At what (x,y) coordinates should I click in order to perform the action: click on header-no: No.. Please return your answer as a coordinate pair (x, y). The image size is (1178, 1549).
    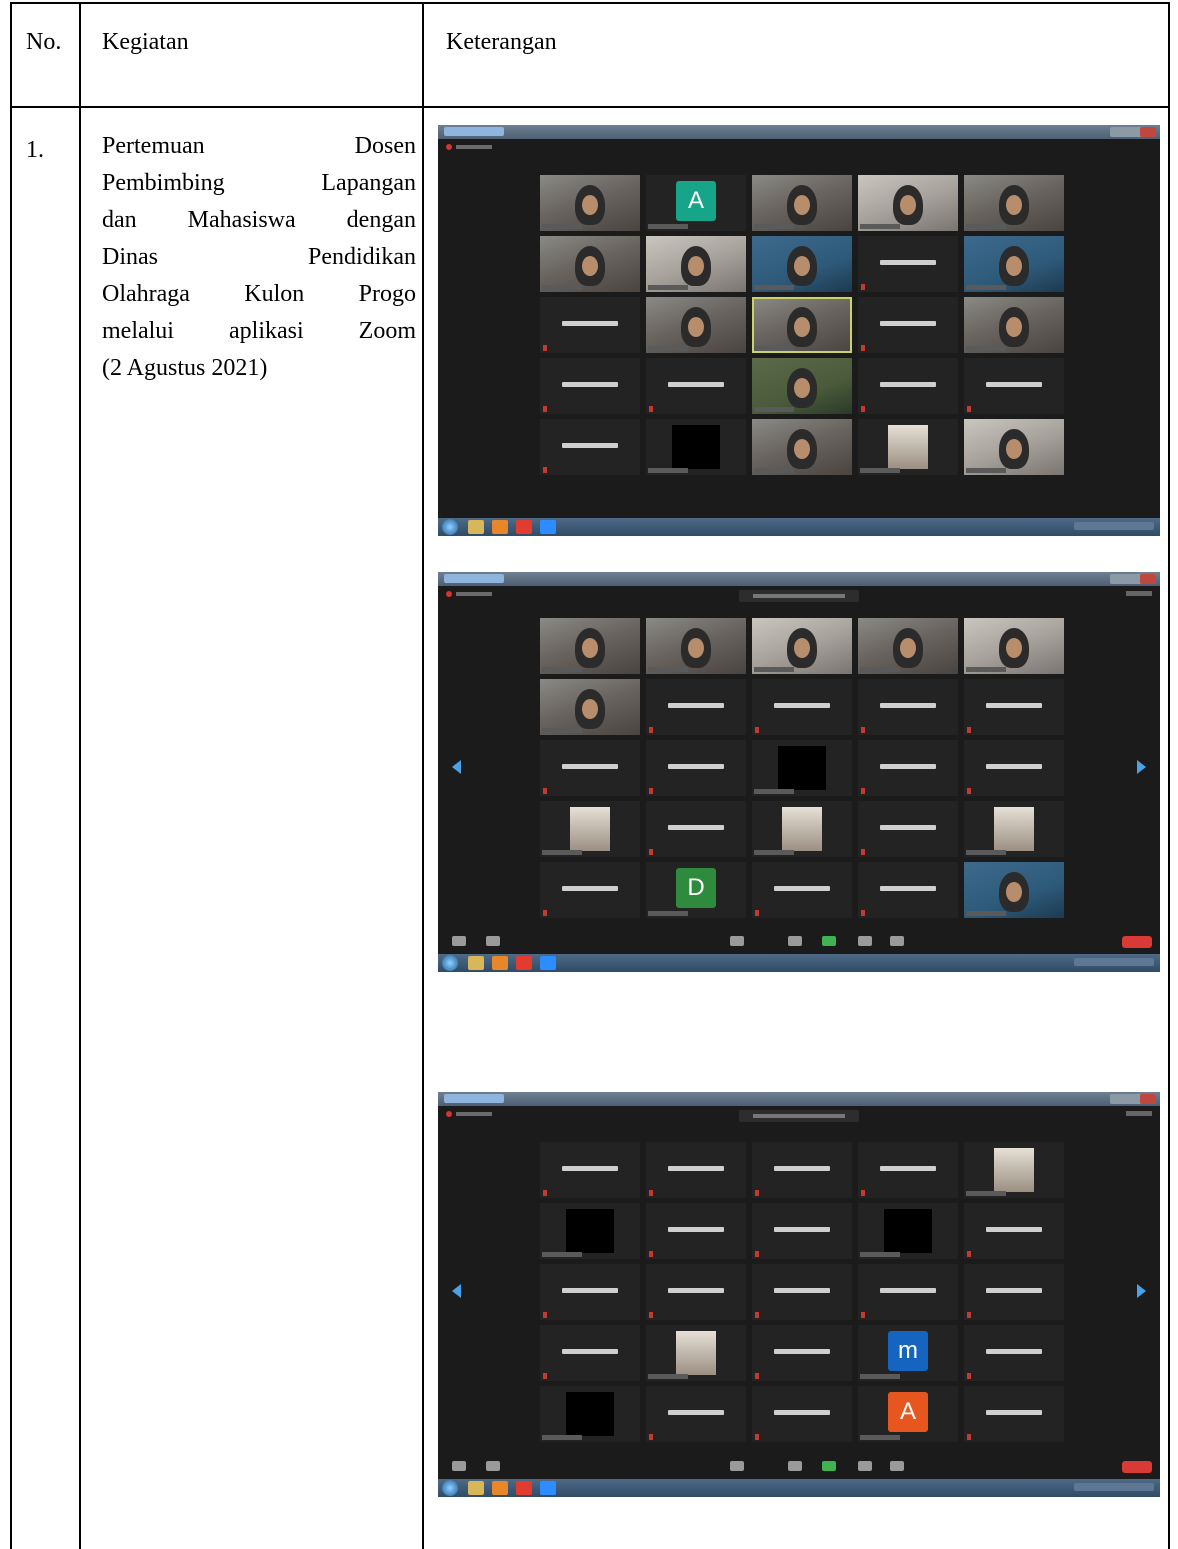
    Looking at the image, I should click on (44, 42).